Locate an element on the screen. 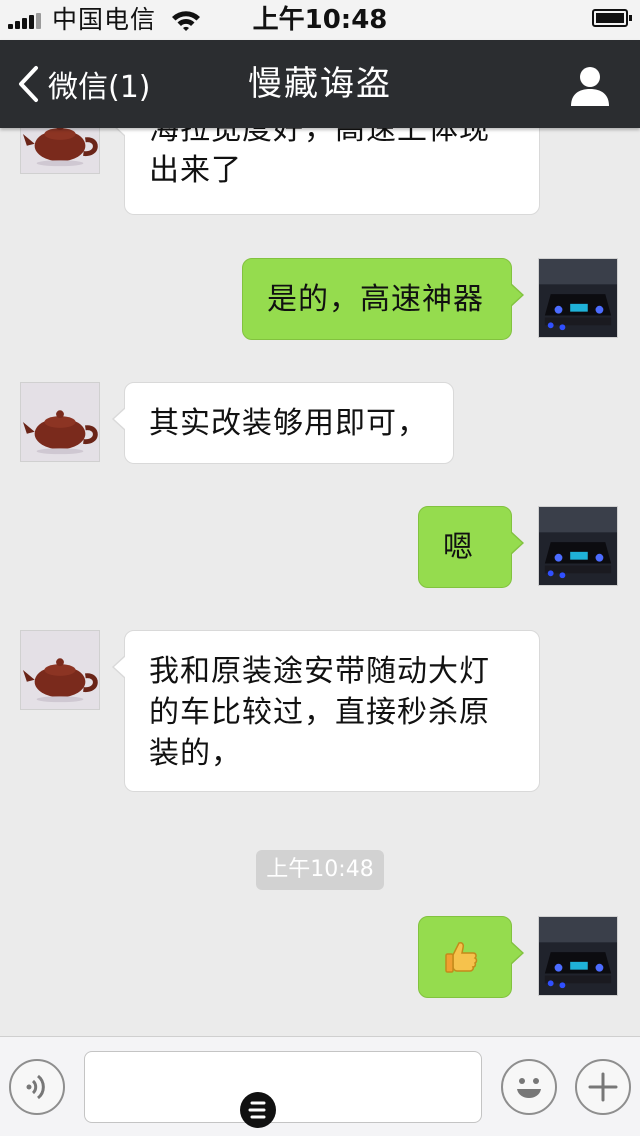 The image size is (640, 1136). chat-title: 慢藏诲盗 is located at coordinates (320, 84).